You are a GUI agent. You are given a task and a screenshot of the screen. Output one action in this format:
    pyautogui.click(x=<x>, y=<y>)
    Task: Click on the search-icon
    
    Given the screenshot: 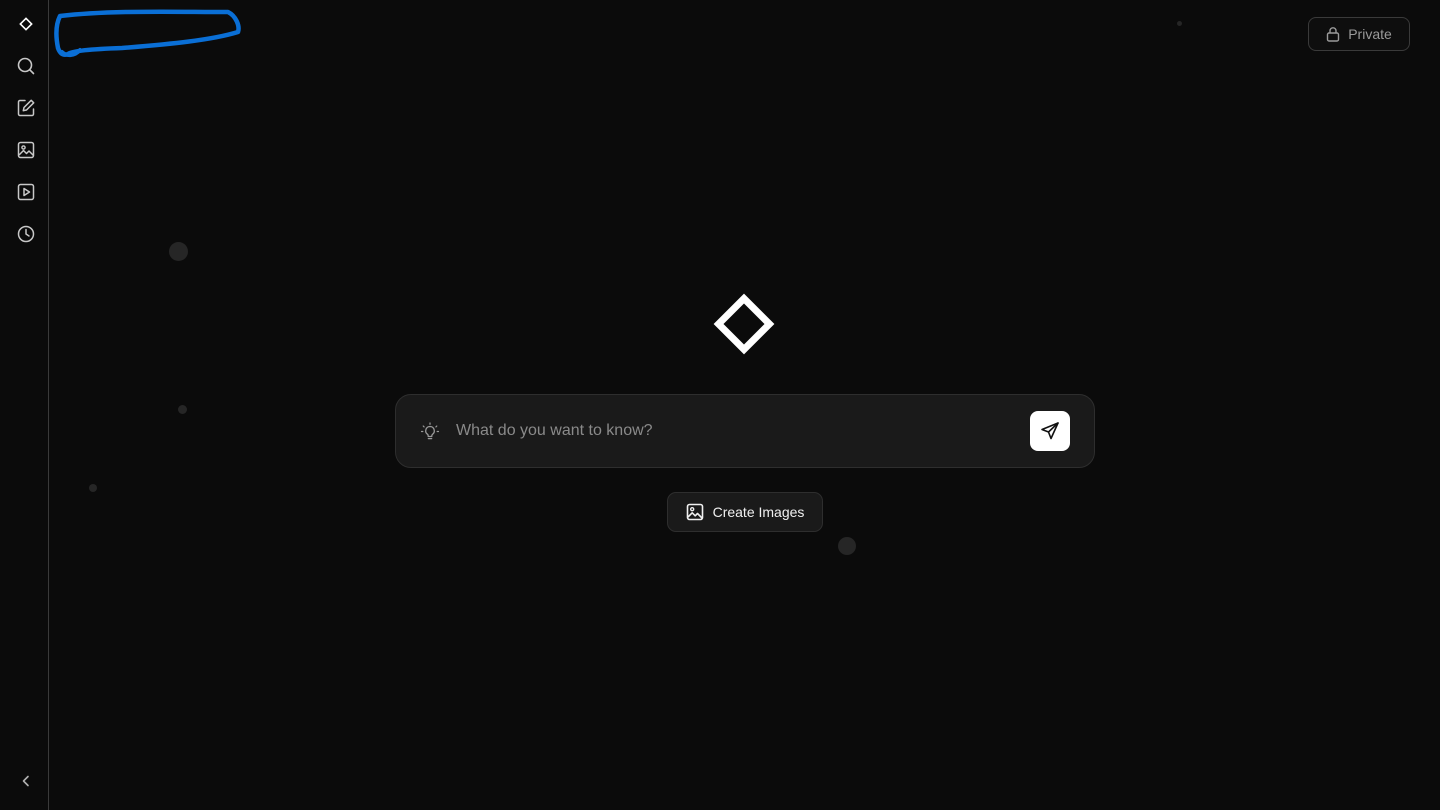 What is the action you would take?
    pyautogui.click(x=26, y=66)
    